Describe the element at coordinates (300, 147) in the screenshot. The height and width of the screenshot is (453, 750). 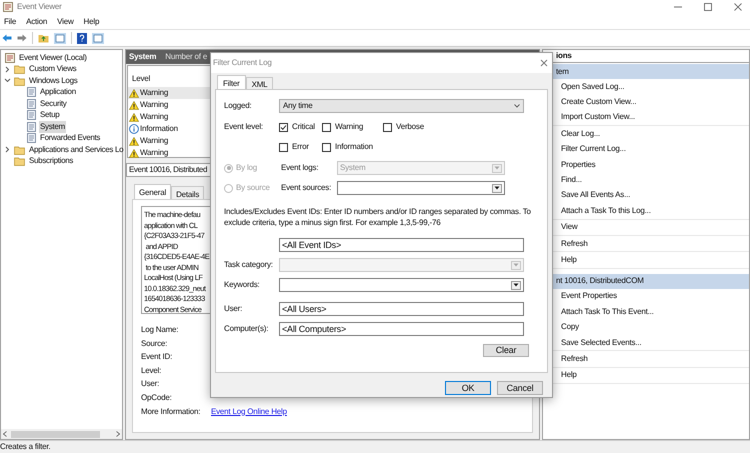
I see `checkbox-label: Error` at that location.